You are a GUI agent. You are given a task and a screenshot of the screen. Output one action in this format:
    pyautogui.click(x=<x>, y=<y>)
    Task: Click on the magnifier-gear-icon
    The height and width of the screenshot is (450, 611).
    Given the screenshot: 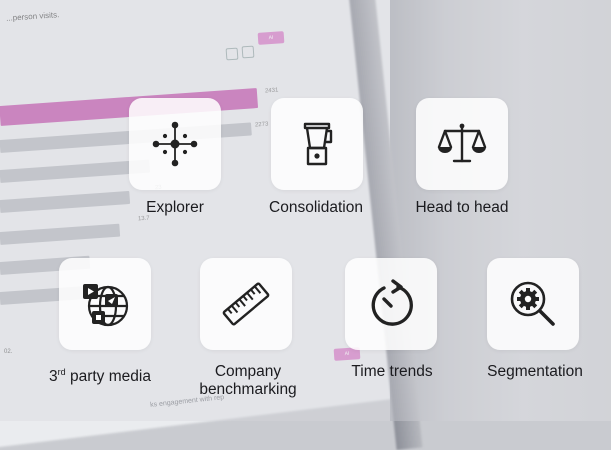 What is the action you would take?
    pyautogui.click(x=532, y=303)
    